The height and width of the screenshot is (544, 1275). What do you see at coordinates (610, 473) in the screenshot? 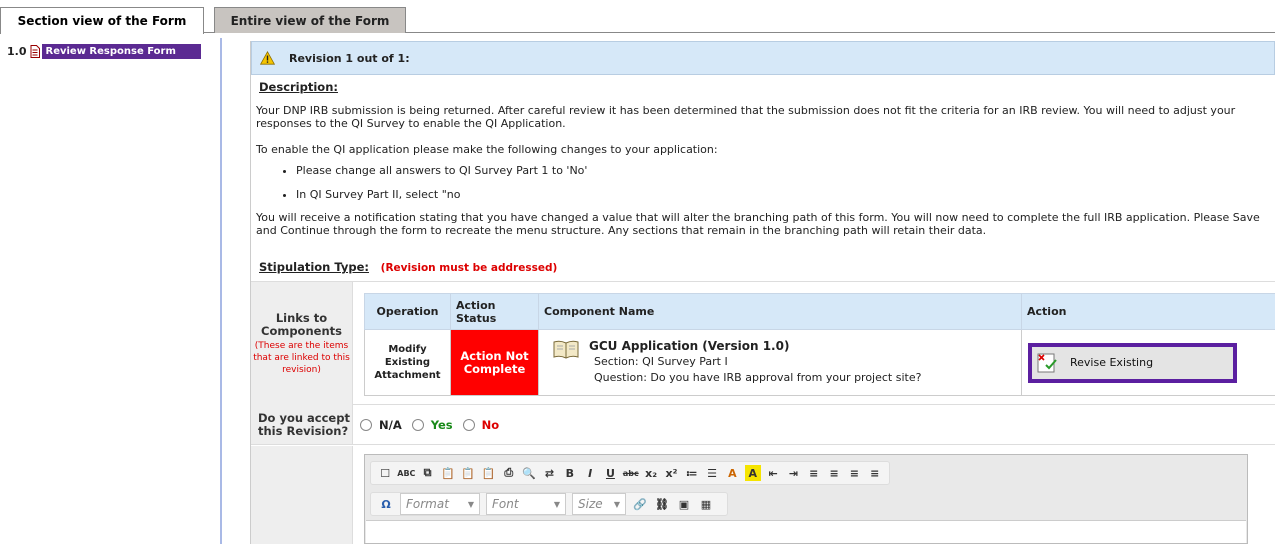
I see `underline-icon: U` at bounding box center [610, 473].